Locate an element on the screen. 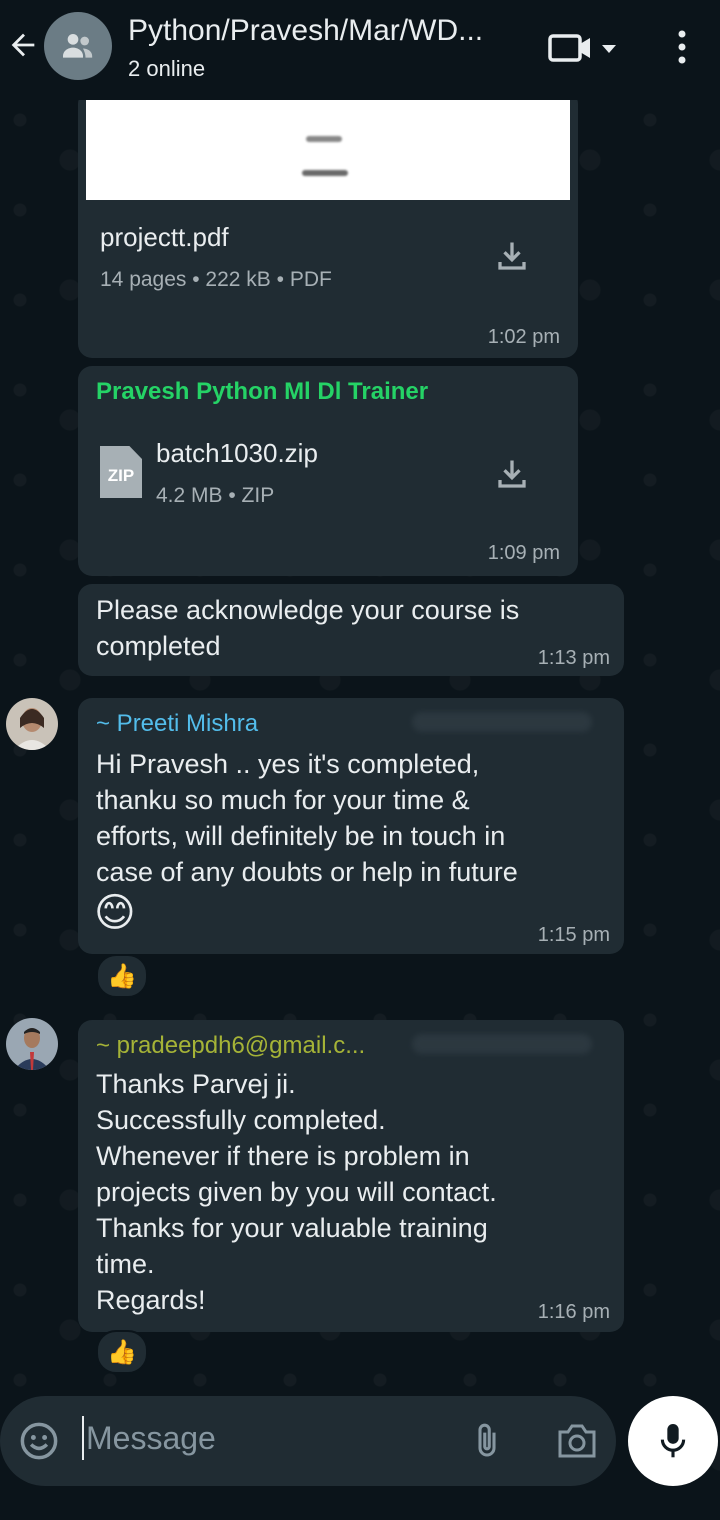 Image resolution: width=720 pixels, height=1520 pixels. chat-header: Python/Pravesh/Mar/WD... 2 online is located at coordinates (360, 50).